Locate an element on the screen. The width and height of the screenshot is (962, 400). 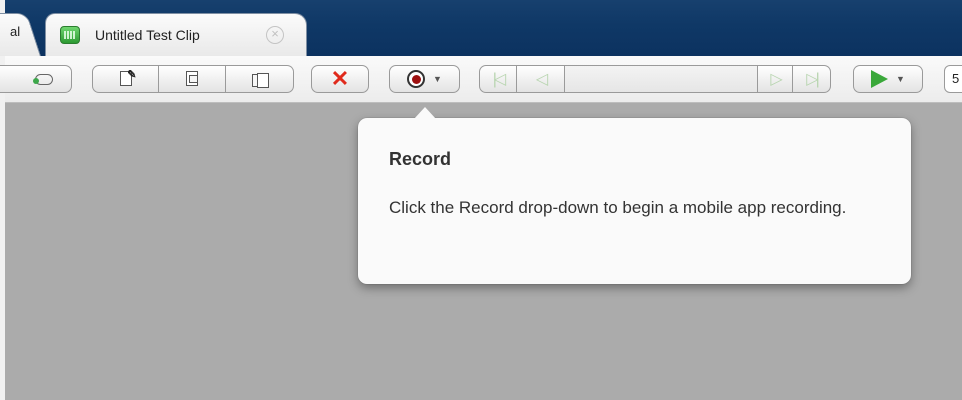
first-step-button: |◁ is located at coordinates (498, 79).